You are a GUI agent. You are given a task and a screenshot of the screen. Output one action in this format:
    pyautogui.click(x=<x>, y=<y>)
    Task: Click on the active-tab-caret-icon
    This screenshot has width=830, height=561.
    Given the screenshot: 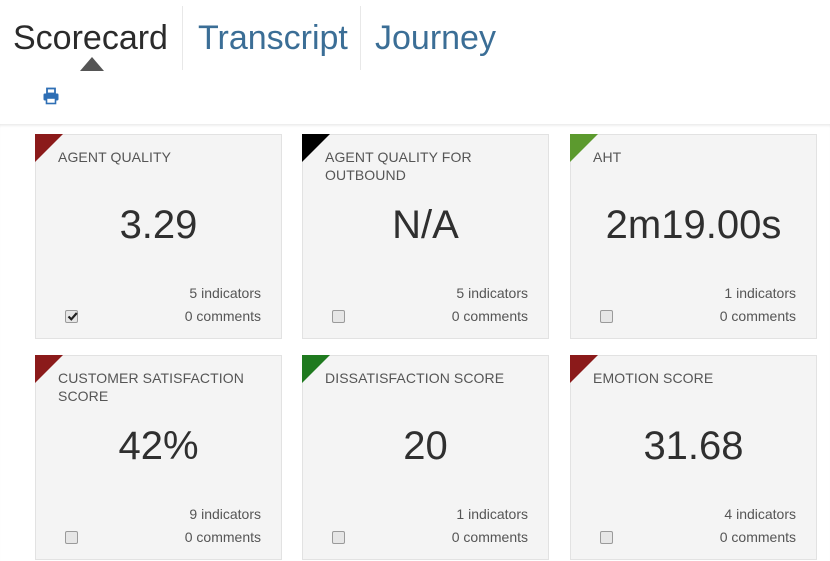 What is the action you would take?
    pyautogui.click(x=92, y=64)
    